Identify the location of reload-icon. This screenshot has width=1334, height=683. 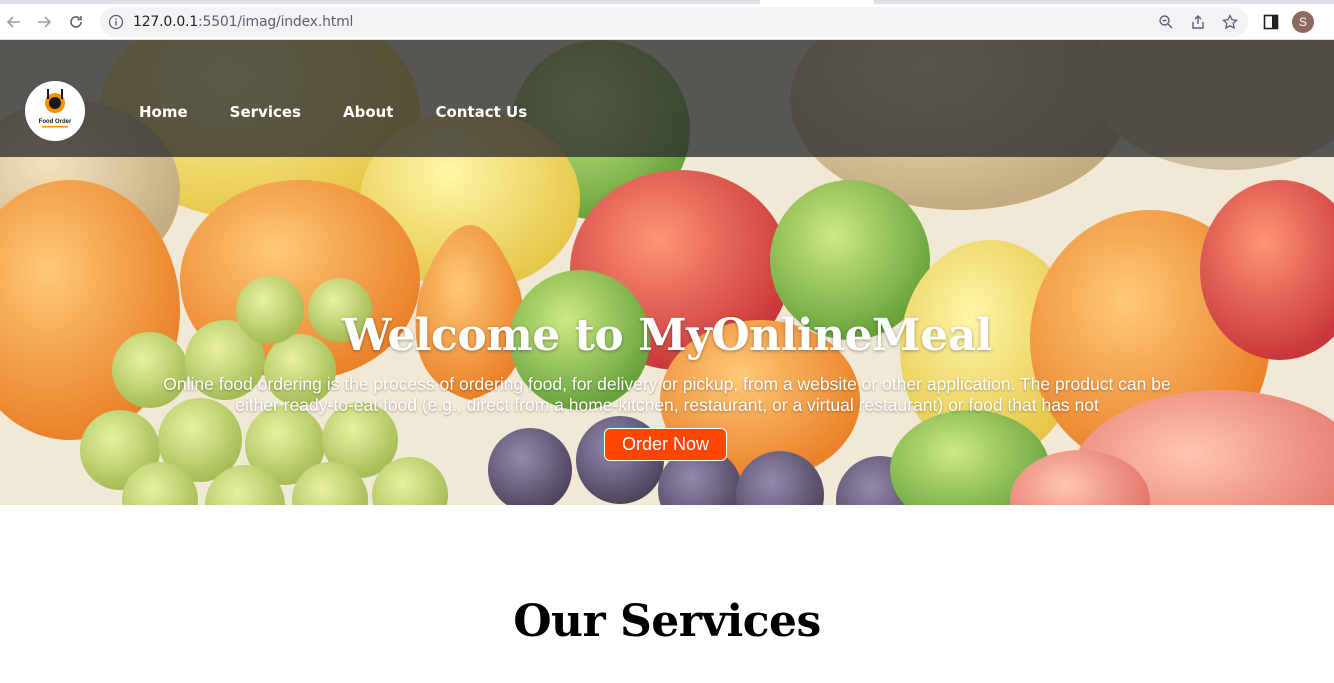
(76, 22).